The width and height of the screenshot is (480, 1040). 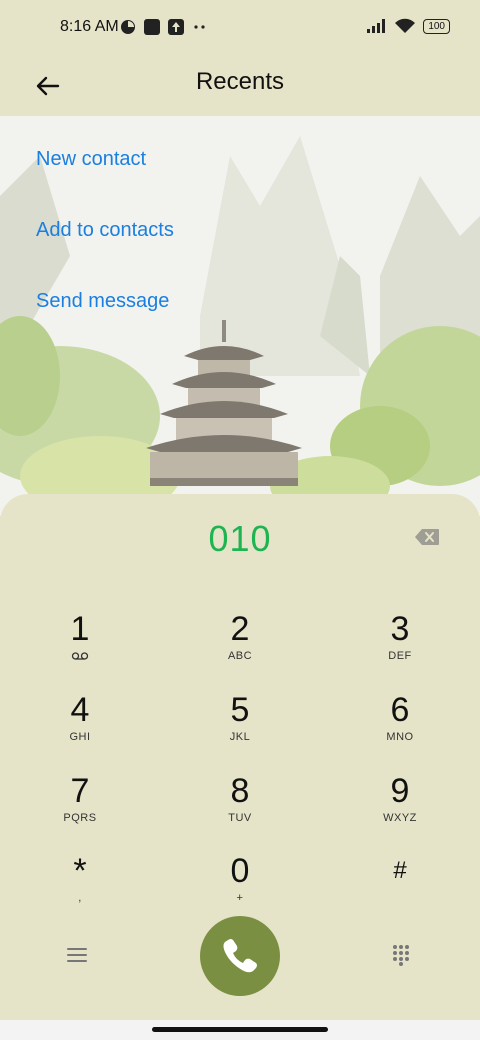 I want to click on key-7: 7 PQRS, so click(x=80, y=807).